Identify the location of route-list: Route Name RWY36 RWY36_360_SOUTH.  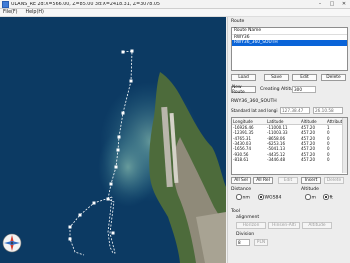
(289, 49).